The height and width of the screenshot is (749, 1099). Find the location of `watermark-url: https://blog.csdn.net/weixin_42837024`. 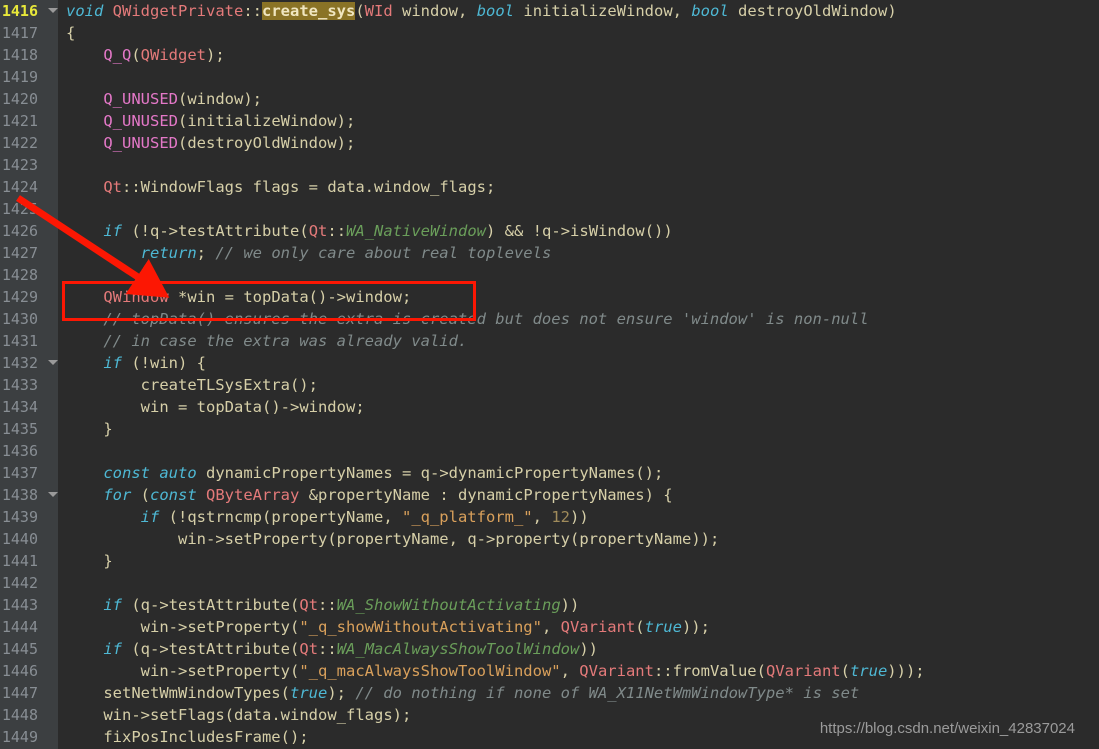

watermark-url: https://blog.csdn.net/weixin_42837024 is located at coordinates (947, 728).